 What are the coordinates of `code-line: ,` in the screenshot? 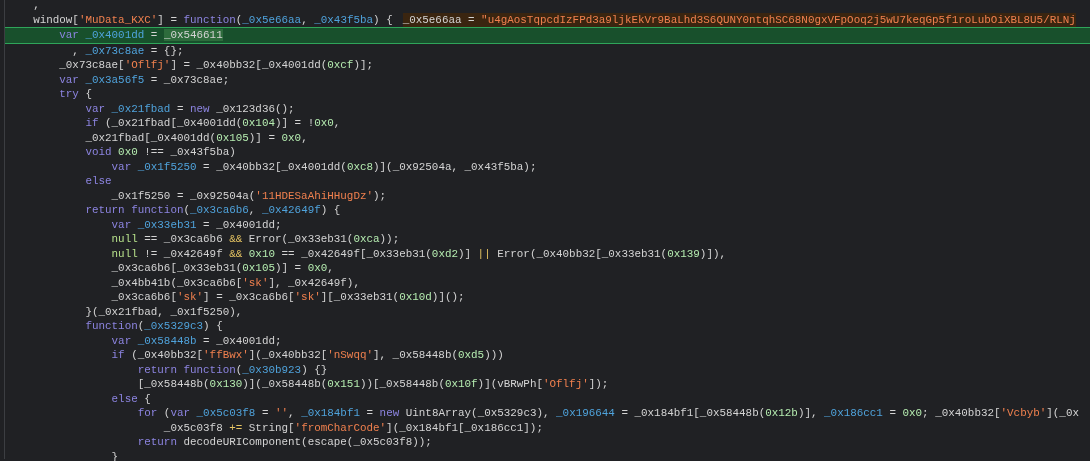 It's located at (36, 6).